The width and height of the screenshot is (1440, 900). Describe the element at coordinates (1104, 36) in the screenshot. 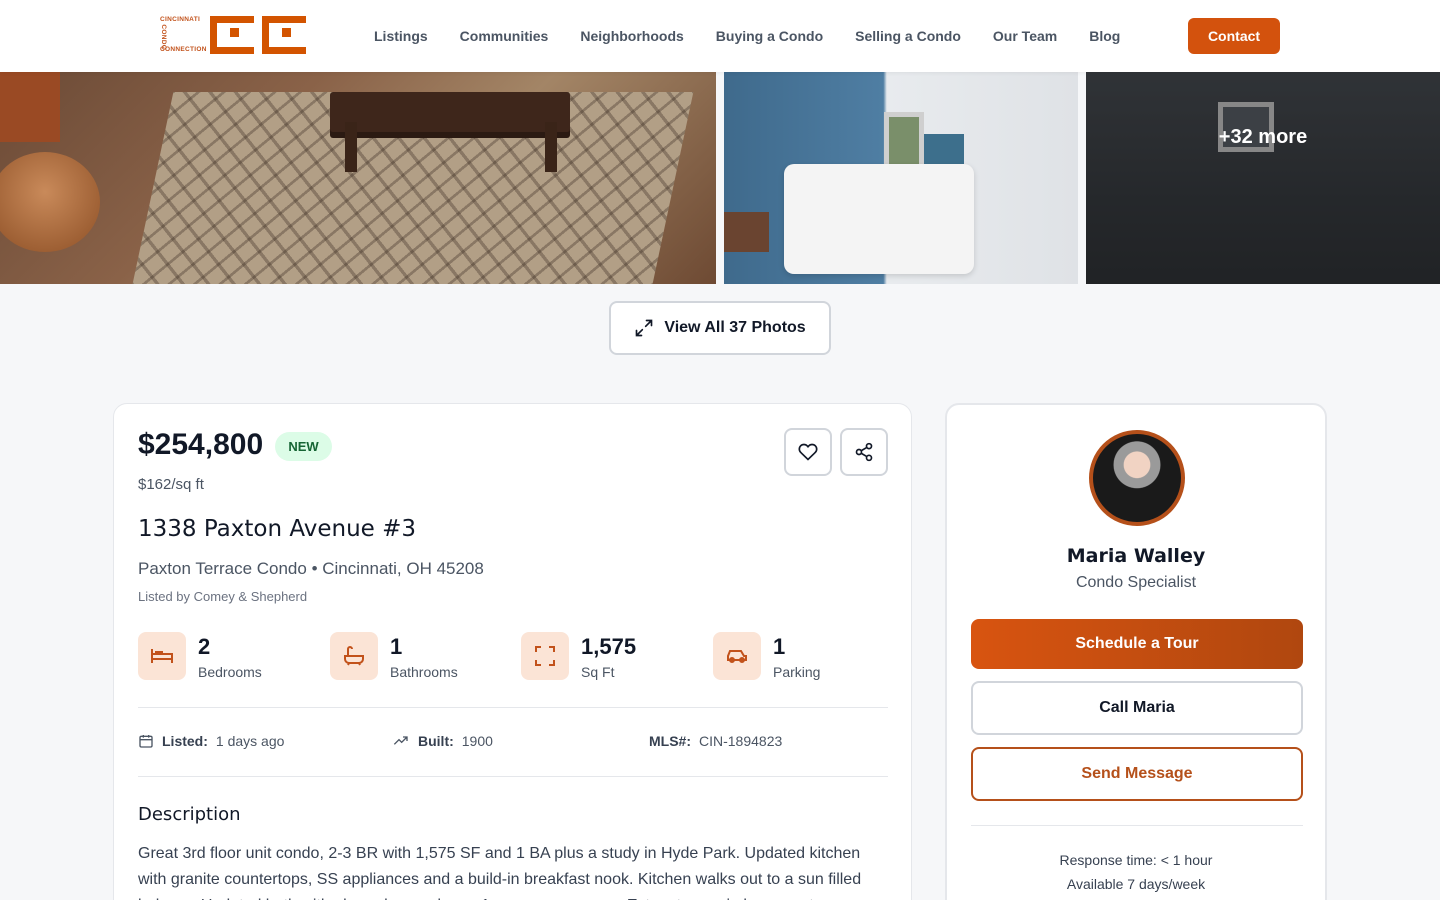

I see `nav-blog: Blog` at that location.